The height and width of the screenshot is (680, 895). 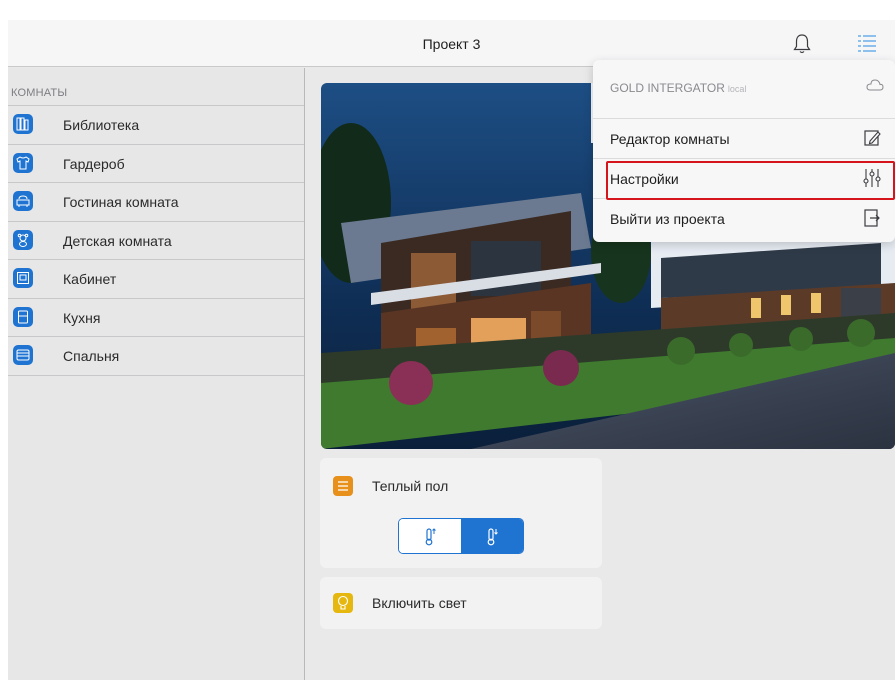 I want to click on room-item-bedroom: Спальня, so click(x=156, y=356).